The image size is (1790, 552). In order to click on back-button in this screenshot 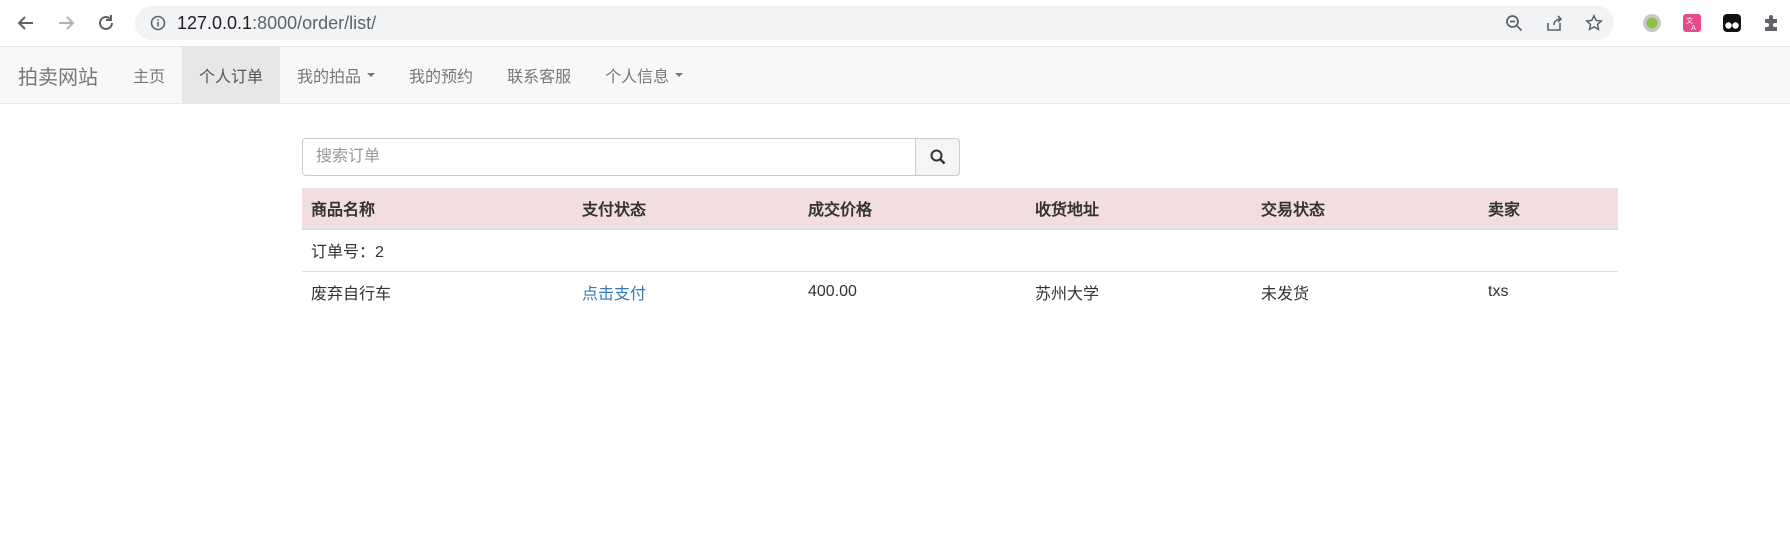, I will do `click(26, 23)`.